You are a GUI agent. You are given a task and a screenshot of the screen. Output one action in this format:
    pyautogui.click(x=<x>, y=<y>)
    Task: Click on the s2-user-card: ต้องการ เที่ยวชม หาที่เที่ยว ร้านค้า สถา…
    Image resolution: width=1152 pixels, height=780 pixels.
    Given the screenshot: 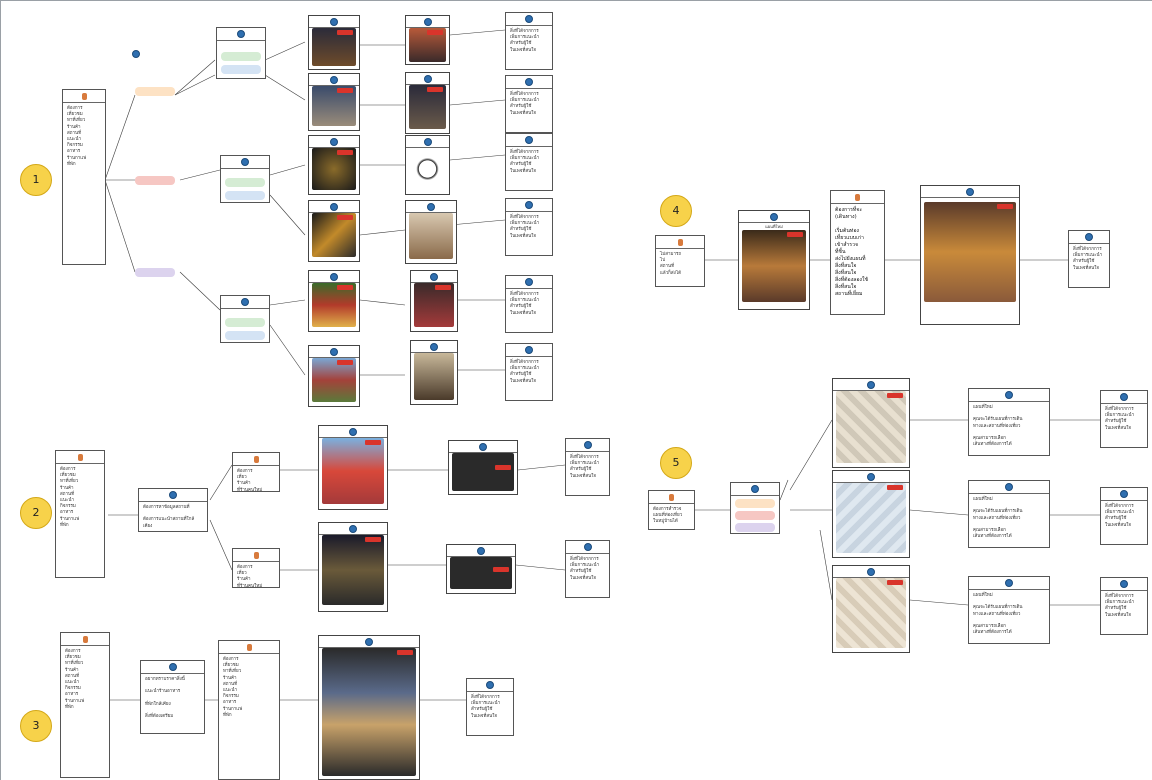 What is the action you would take?
    pyautogui.click(x=80, y=514)
    